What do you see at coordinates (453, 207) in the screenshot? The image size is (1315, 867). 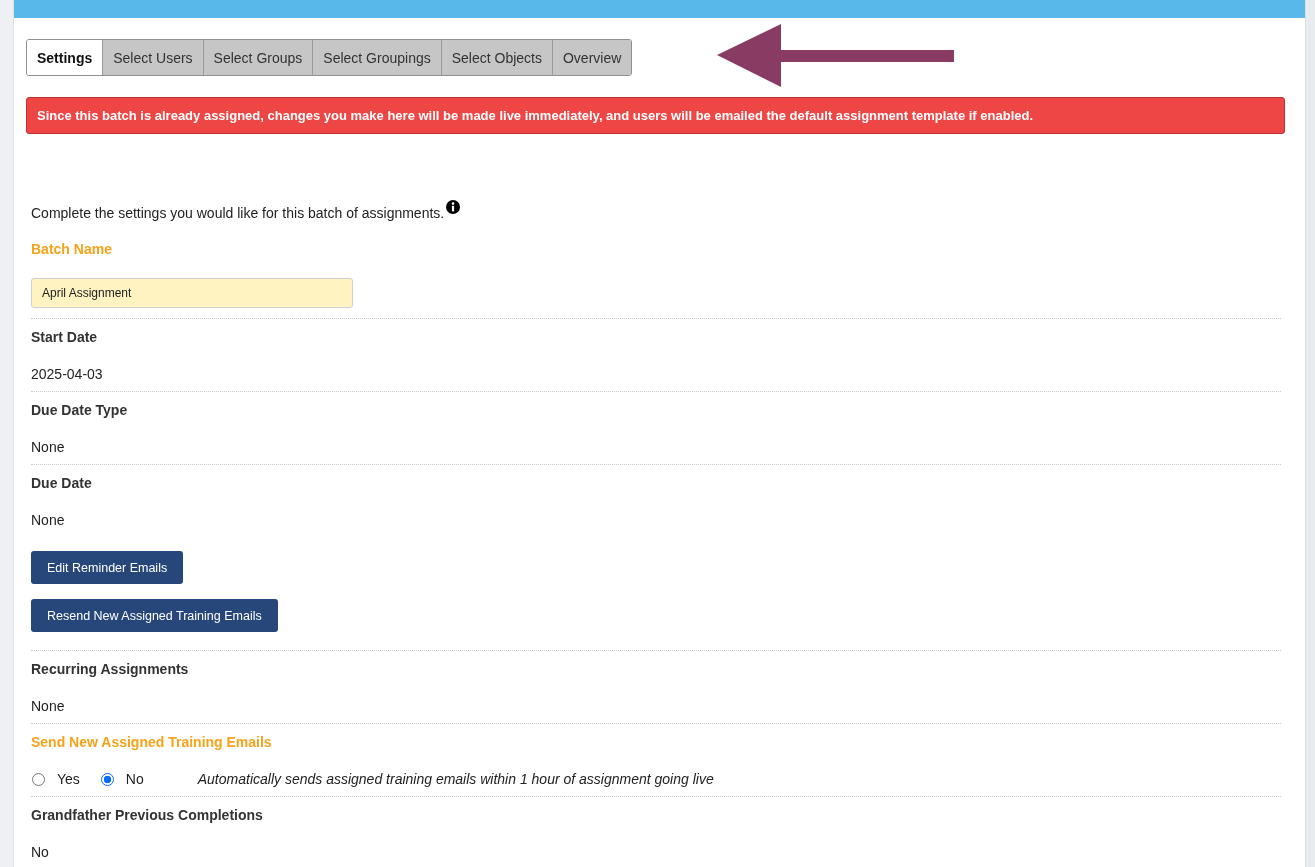 I see `info-icon` at bounding box center [453, 207].